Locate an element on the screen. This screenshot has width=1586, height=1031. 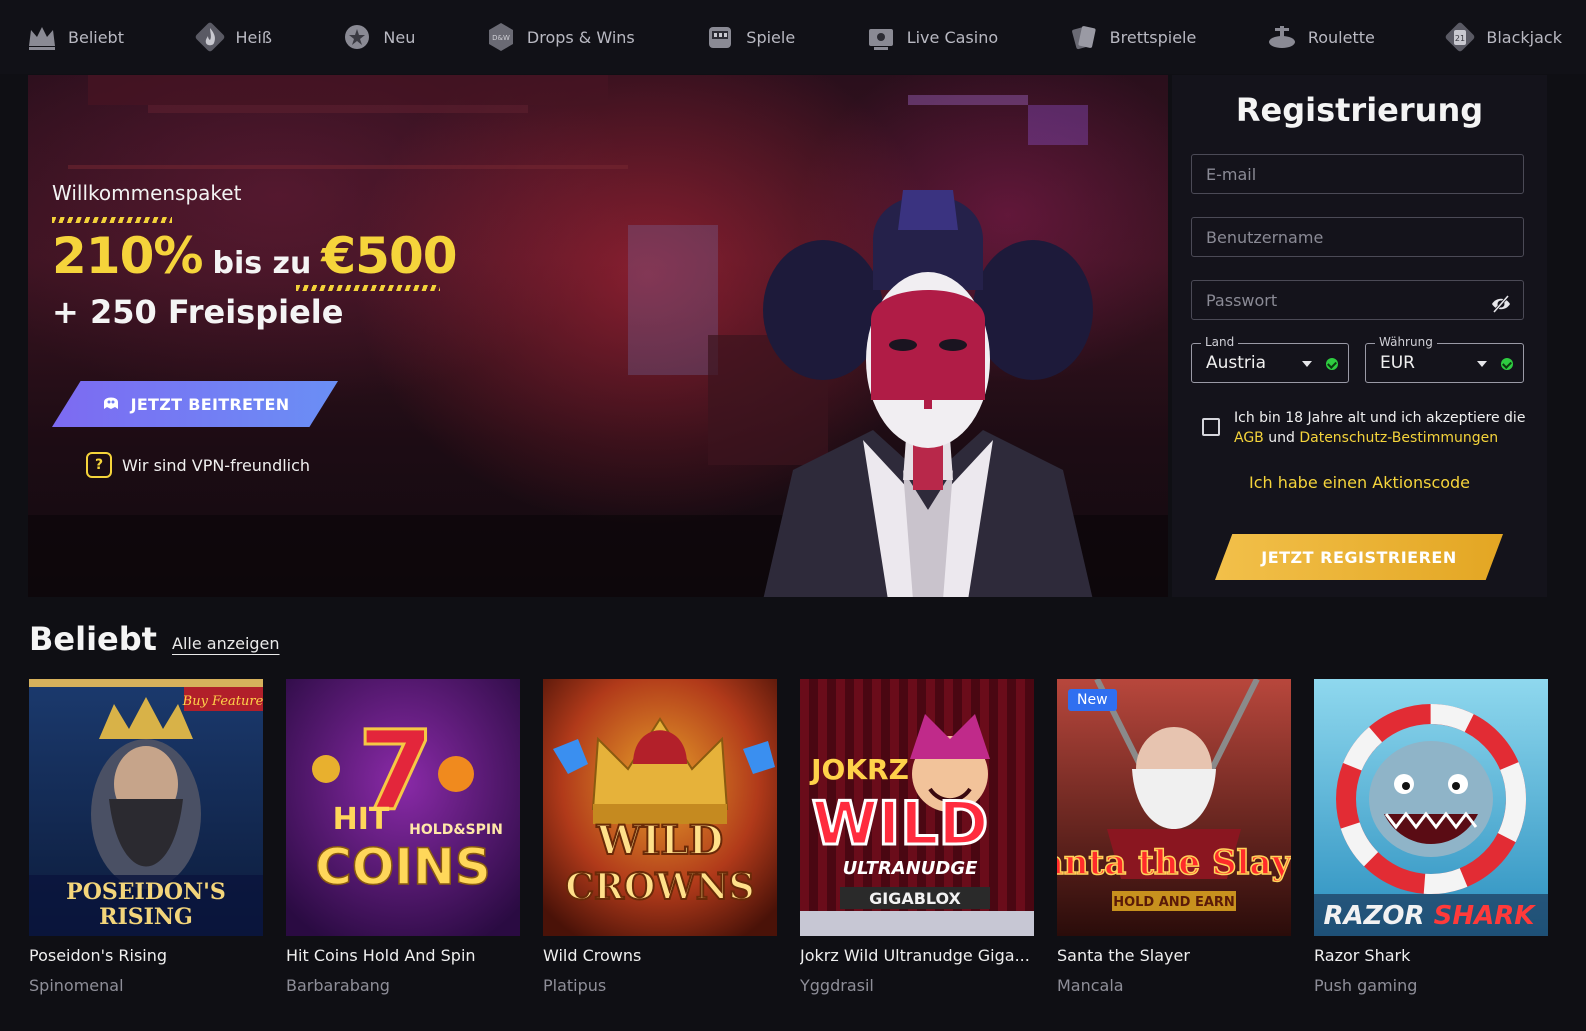
game-title: Poseidon's Rising is located at coordinates (98, 955).